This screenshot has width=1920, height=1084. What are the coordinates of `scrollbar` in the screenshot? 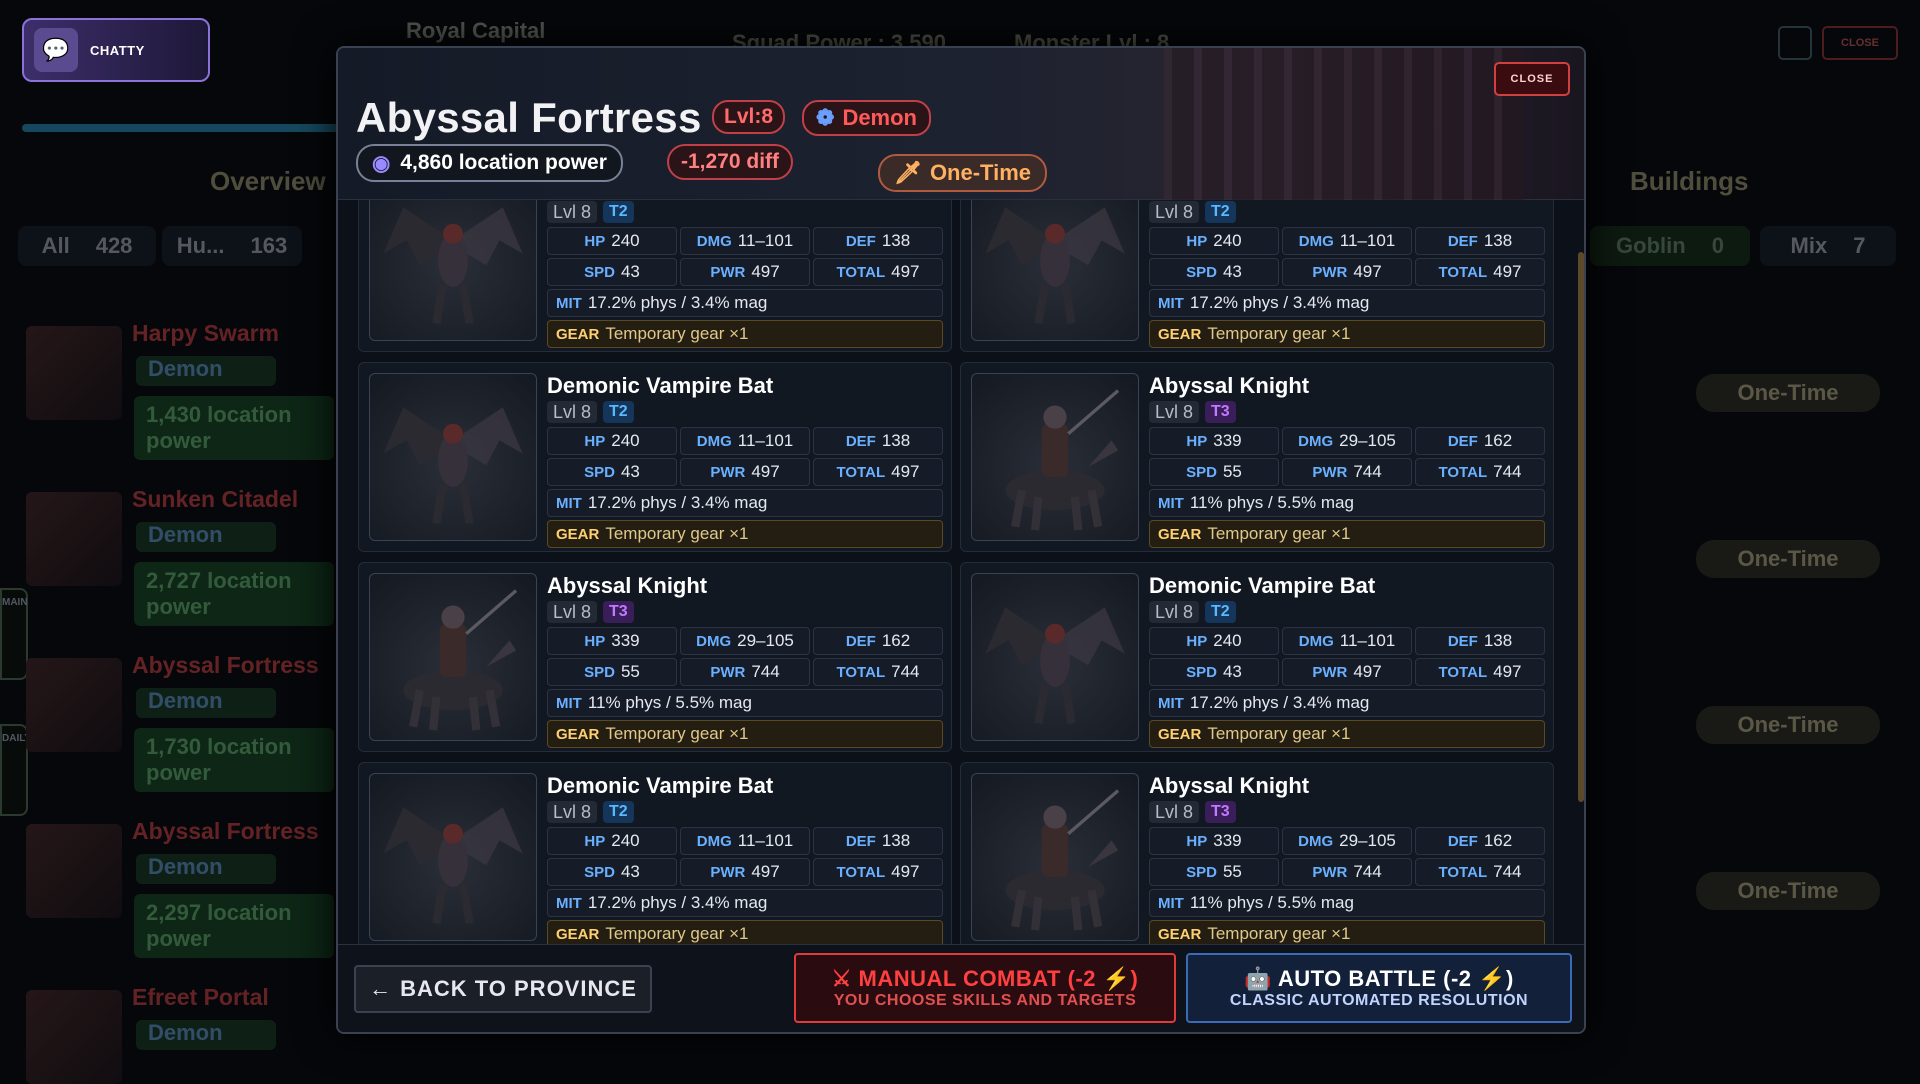 It's located at (1581, 527).